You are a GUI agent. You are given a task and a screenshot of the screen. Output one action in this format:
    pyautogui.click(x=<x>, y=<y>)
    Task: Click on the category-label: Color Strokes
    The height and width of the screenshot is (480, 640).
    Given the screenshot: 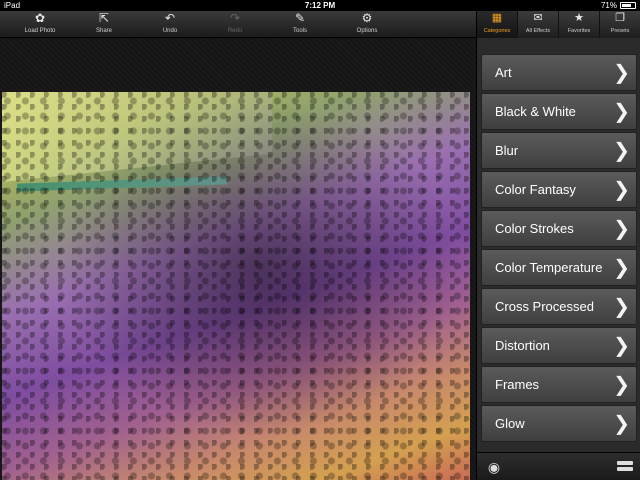 What is the action you would take?
    pyautogui.click(x=534, y=228)
    